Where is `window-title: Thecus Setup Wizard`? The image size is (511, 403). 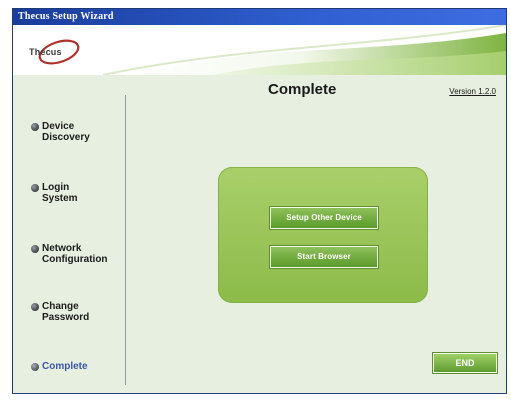 window-title: Thecus Setup Wizard is located at coordinates (66, 16).